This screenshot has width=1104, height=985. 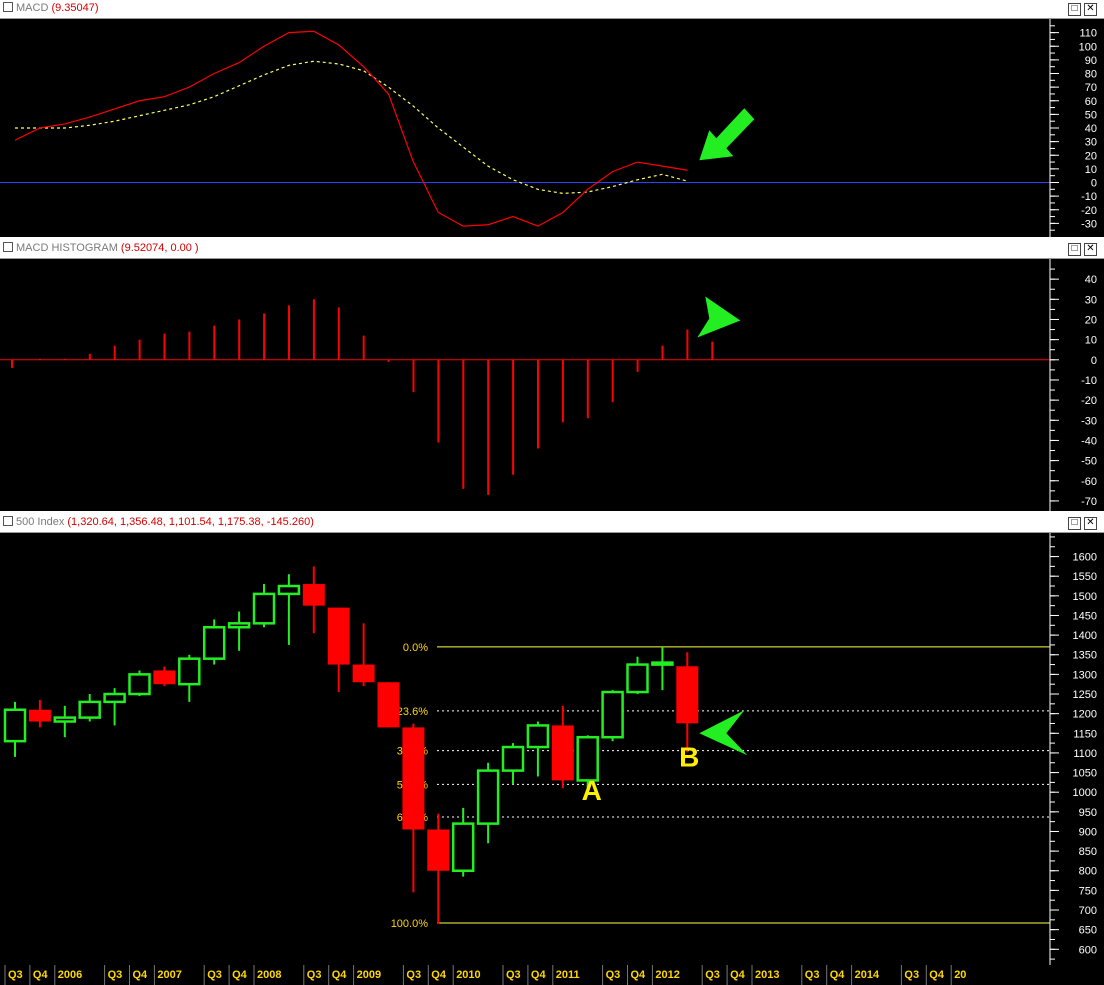 What do you see at coordinates (468, 975) in the screenshot?
I see `x-tick-label: 2010` at bounding box center [468, 975].